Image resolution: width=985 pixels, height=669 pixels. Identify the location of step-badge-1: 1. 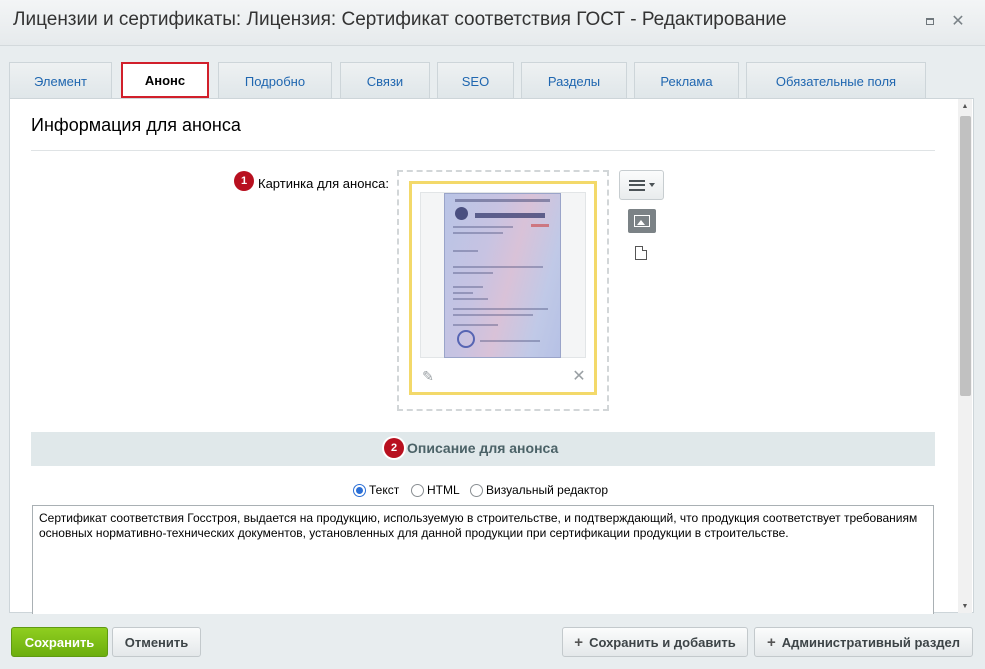
(244, 181).